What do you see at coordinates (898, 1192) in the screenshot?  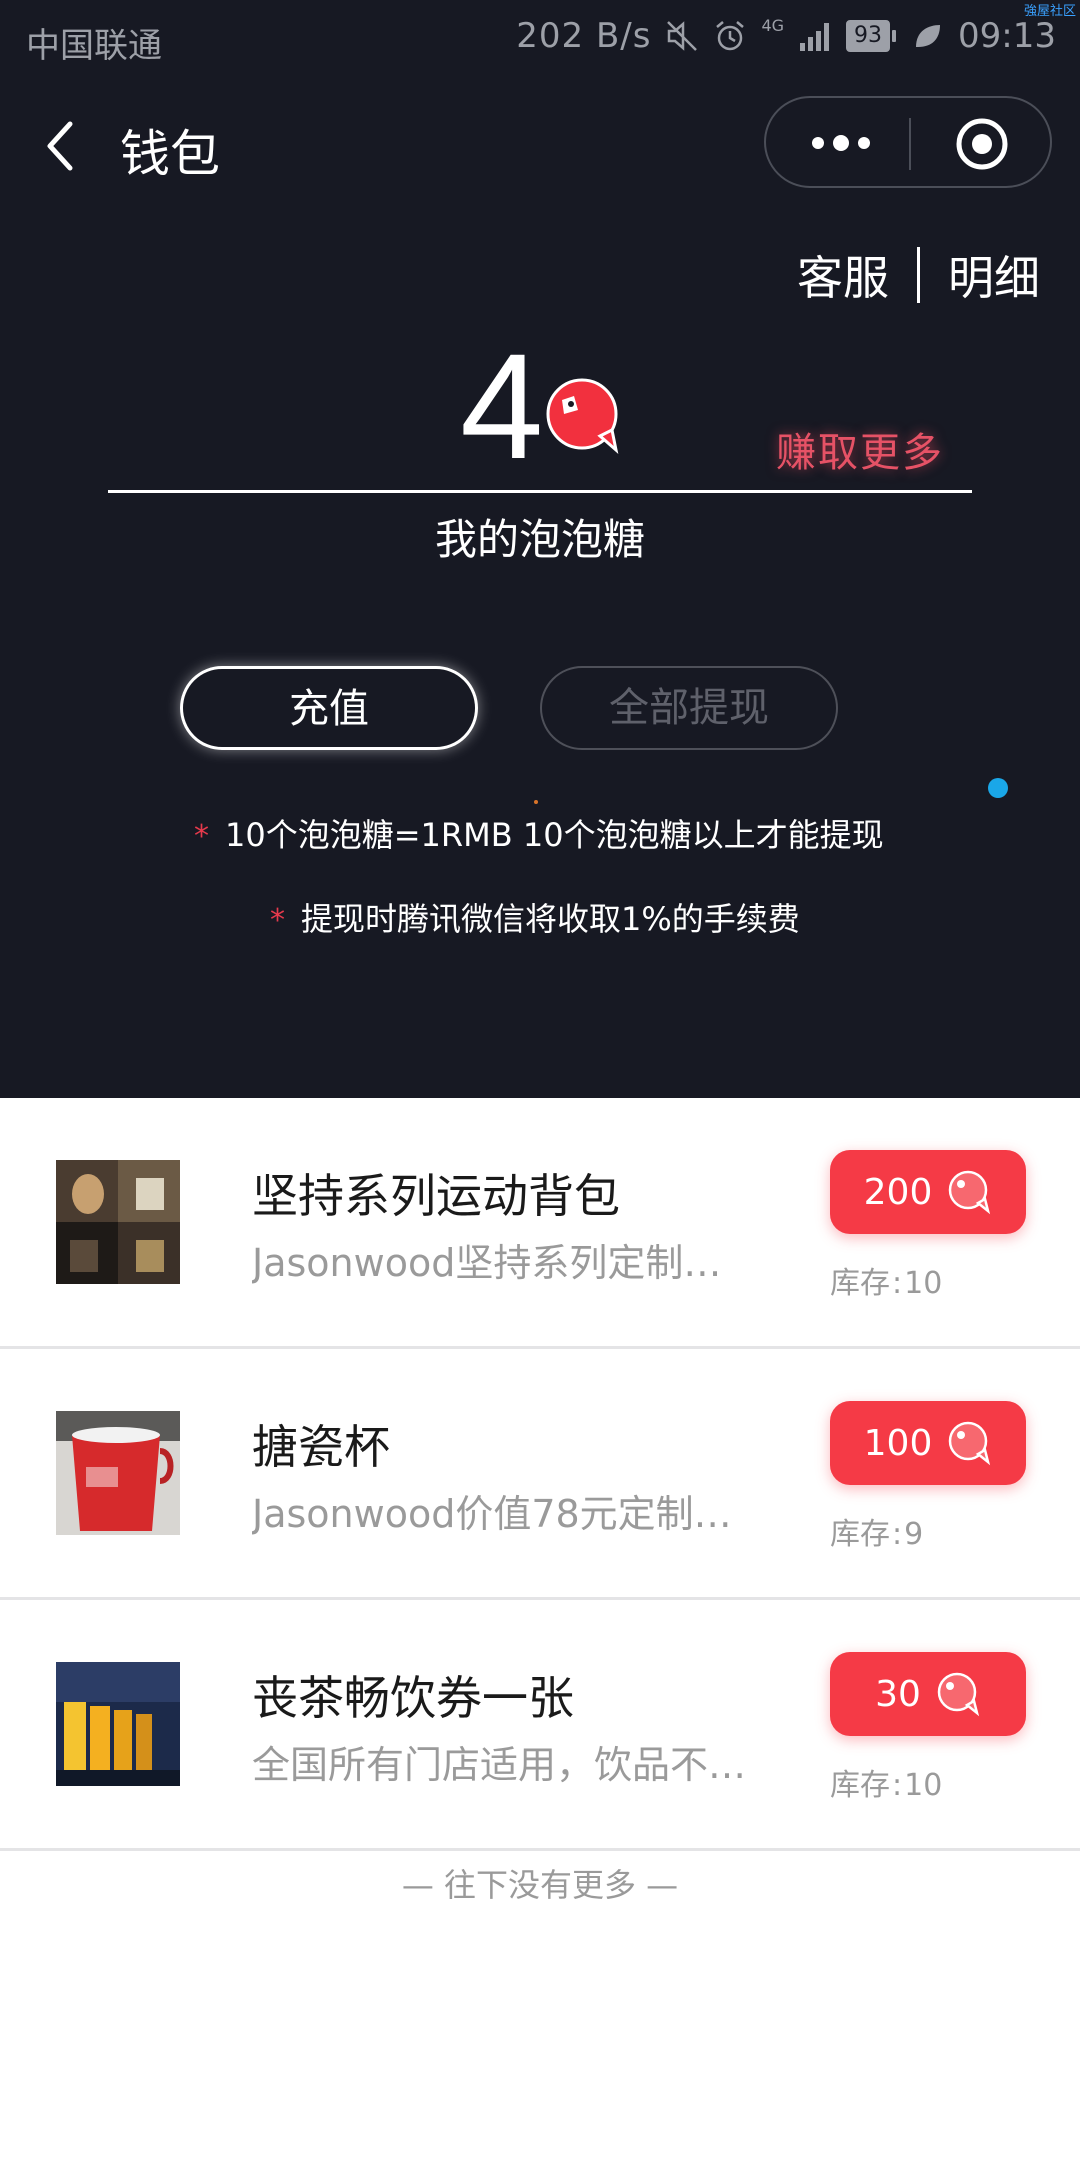 I see `price-value: 200` at bounding box center [898, 1192].